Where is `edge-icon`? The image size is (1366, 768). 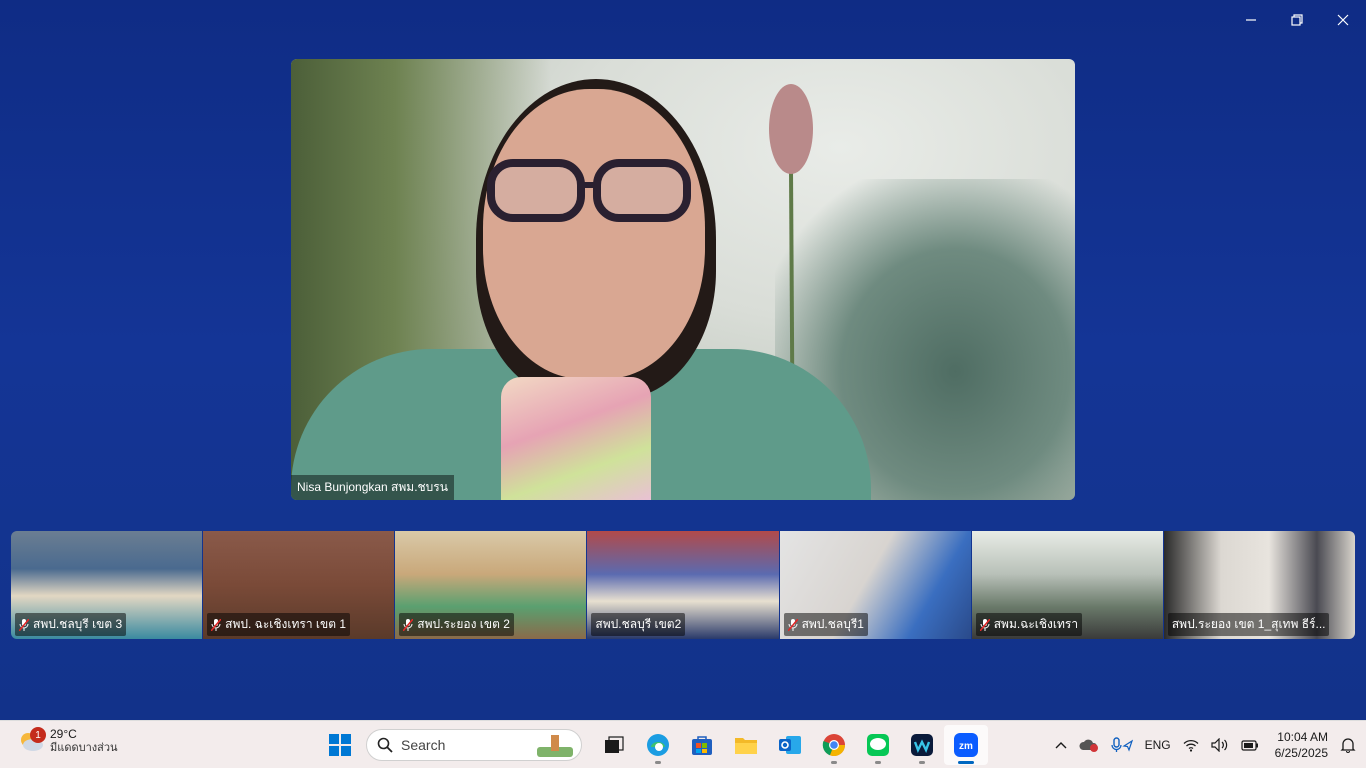 edge-icon is located at coordinates (658, 745).